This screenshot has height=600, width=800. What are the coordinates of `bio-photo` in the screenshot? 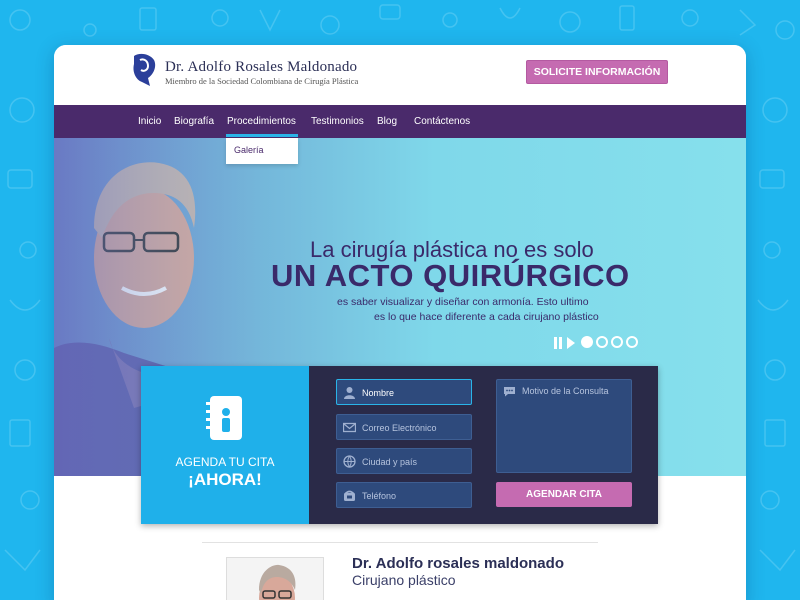 It's located at (275, 578).